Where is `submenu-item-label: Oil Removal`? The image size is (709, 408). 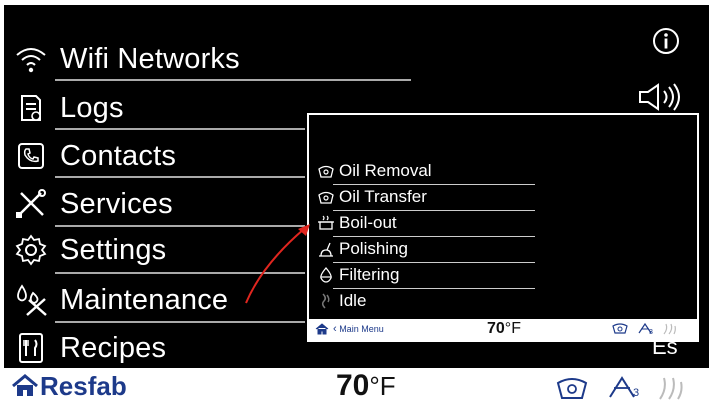
submenu-item-label: Oil Removal is located at coordinates (385, 170).